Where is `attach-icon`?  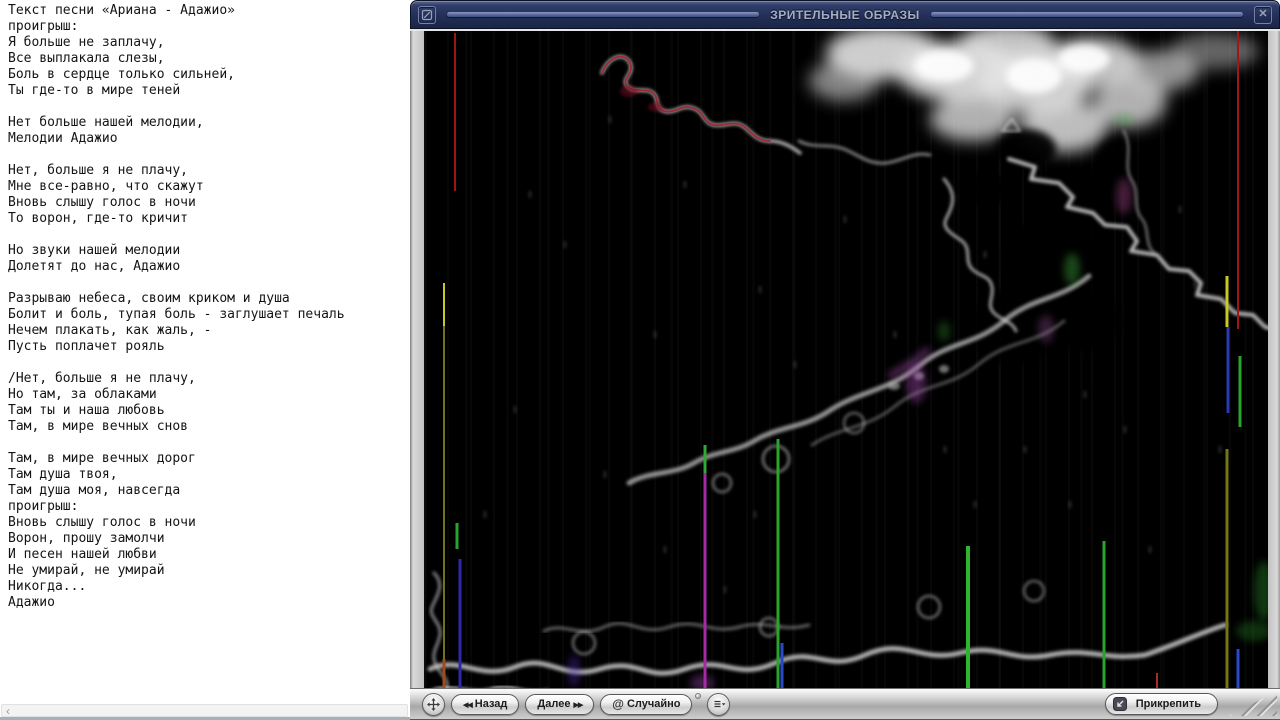
attach-icon is located at coordinates (1119, 704).